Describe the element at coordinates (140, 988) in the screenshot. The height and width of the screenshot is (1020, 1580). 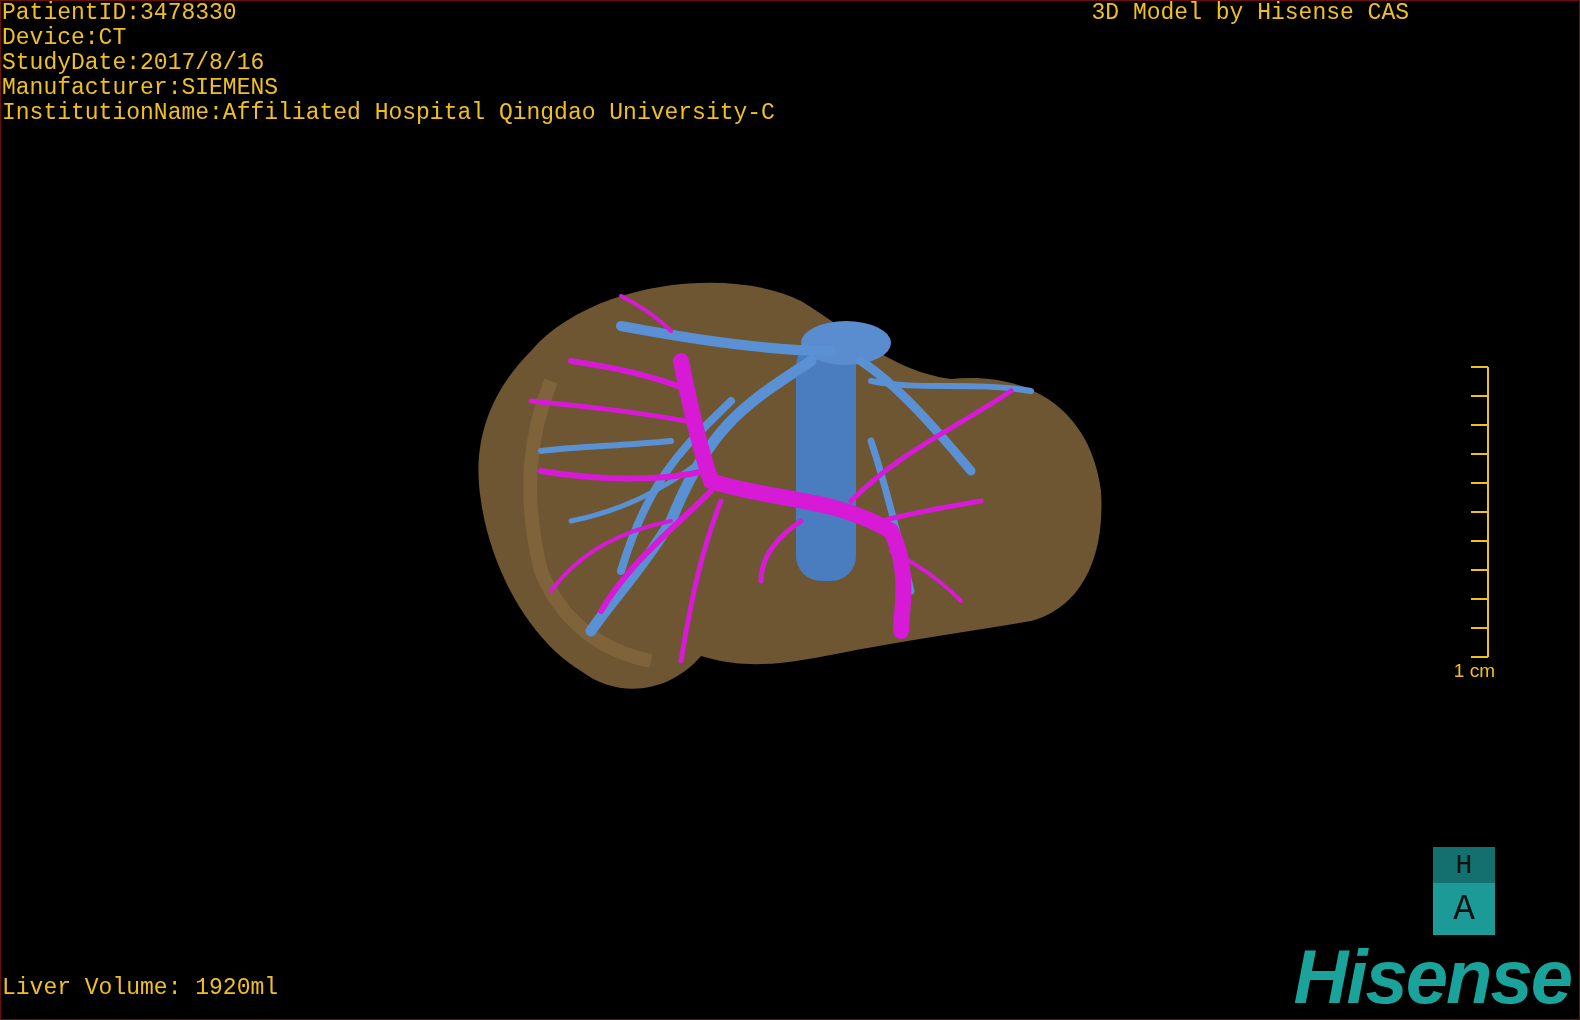
I see `liver-volume-text: Liver Volume: 1920ml` at that location.